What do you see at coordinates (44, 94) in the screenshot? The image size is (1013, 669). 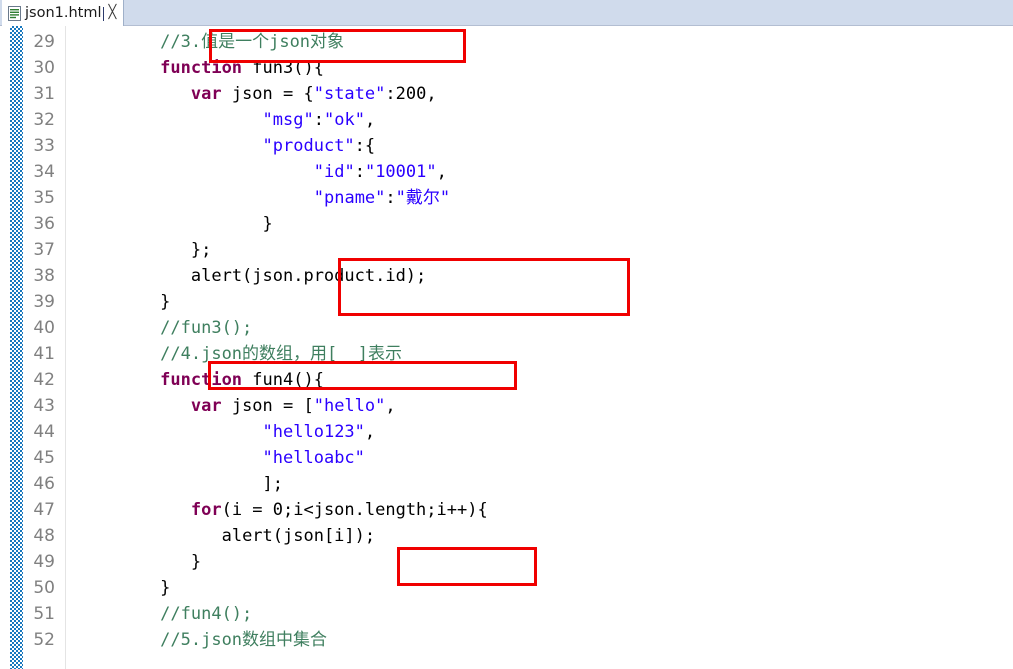 I see `line-number: 31` at bounding box center [44, 94].